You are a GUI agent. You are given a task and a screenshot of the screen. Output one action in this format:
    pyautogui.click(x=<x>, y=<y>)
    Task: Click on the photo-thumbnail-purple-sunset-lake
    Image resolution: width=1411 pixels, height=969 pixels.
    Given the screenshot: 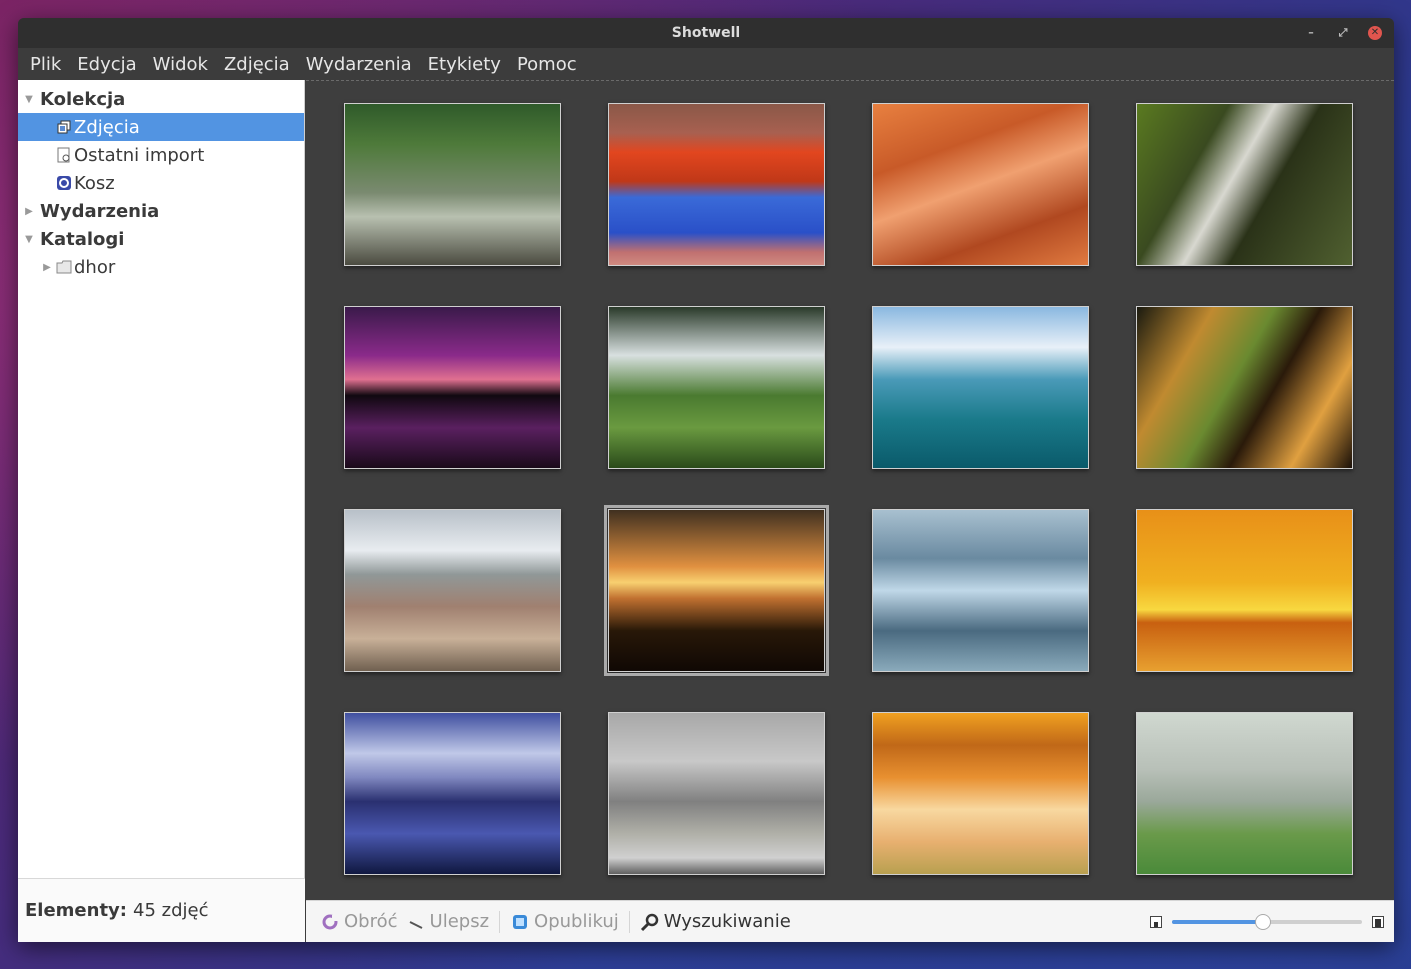 What is the action you would take?
    pyautogui.click(x=452, y=387)
    